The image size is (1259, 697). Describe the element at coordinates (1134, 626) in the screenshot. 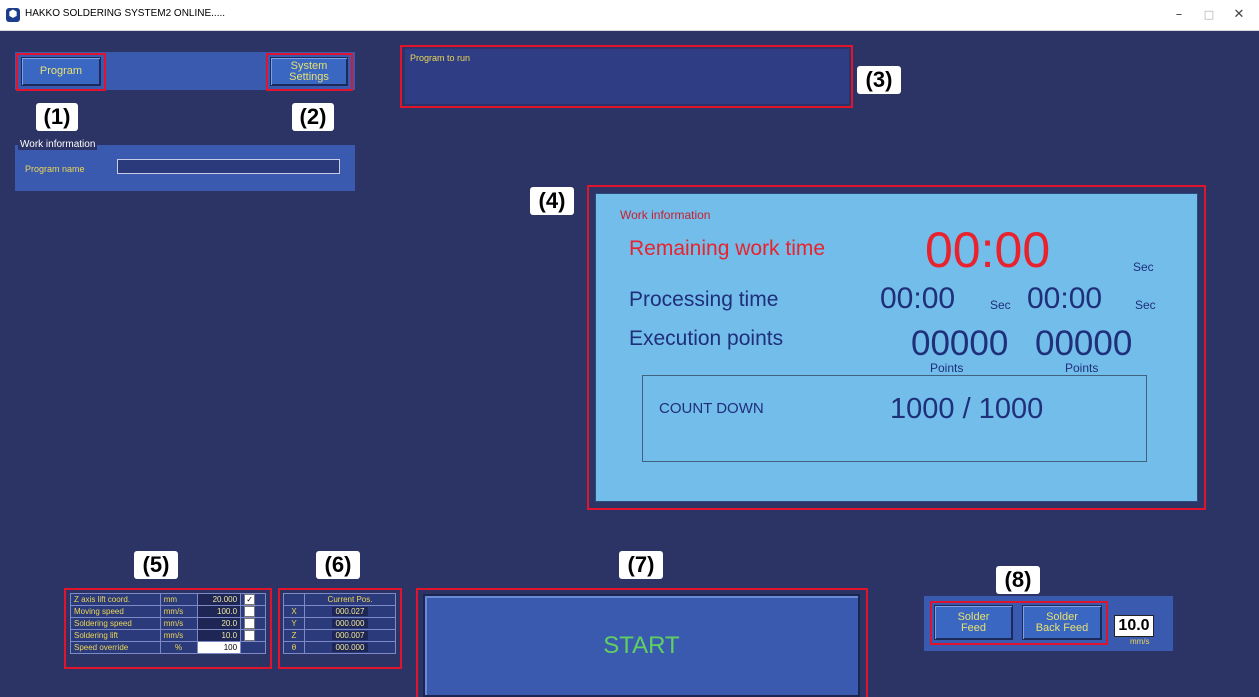

I see `solder-speed-input: 10.0` at that location.